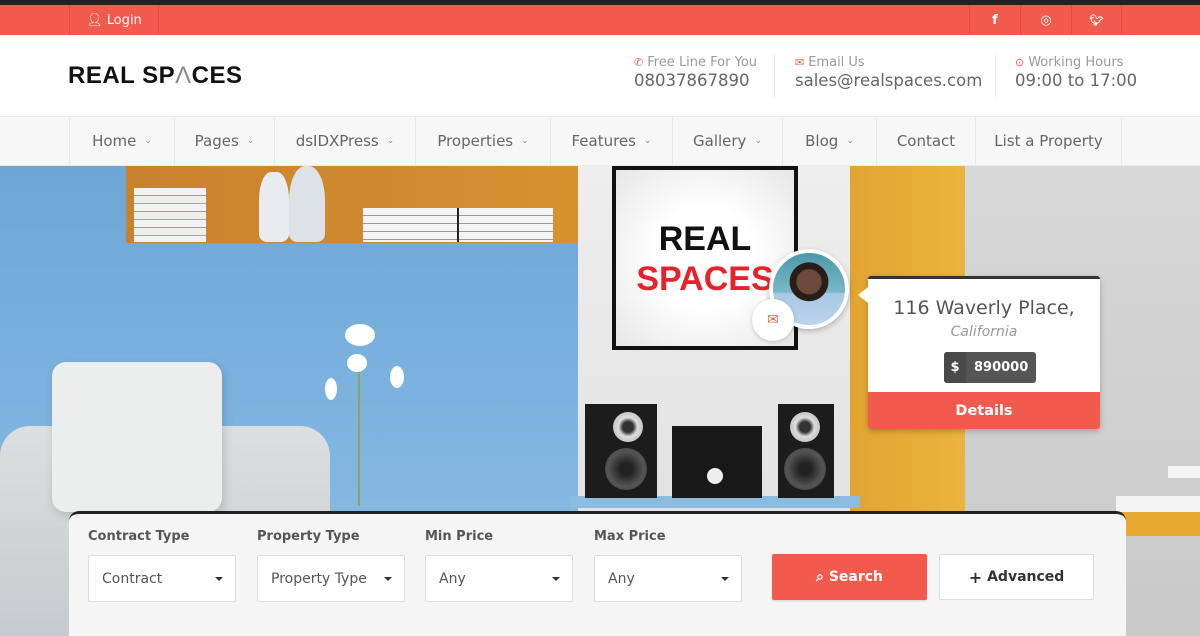 Image resolution: width=1200 pixels, height=636 pixels. I want to click on twitter-link: 🐦︎, so click(1096, 20).